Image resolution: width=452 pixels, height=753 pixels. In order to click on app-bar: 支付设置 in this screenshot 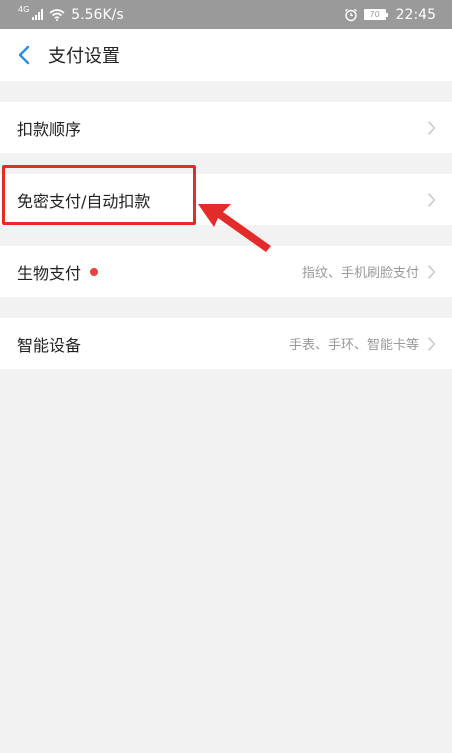, I will do `click(226, 55)`.